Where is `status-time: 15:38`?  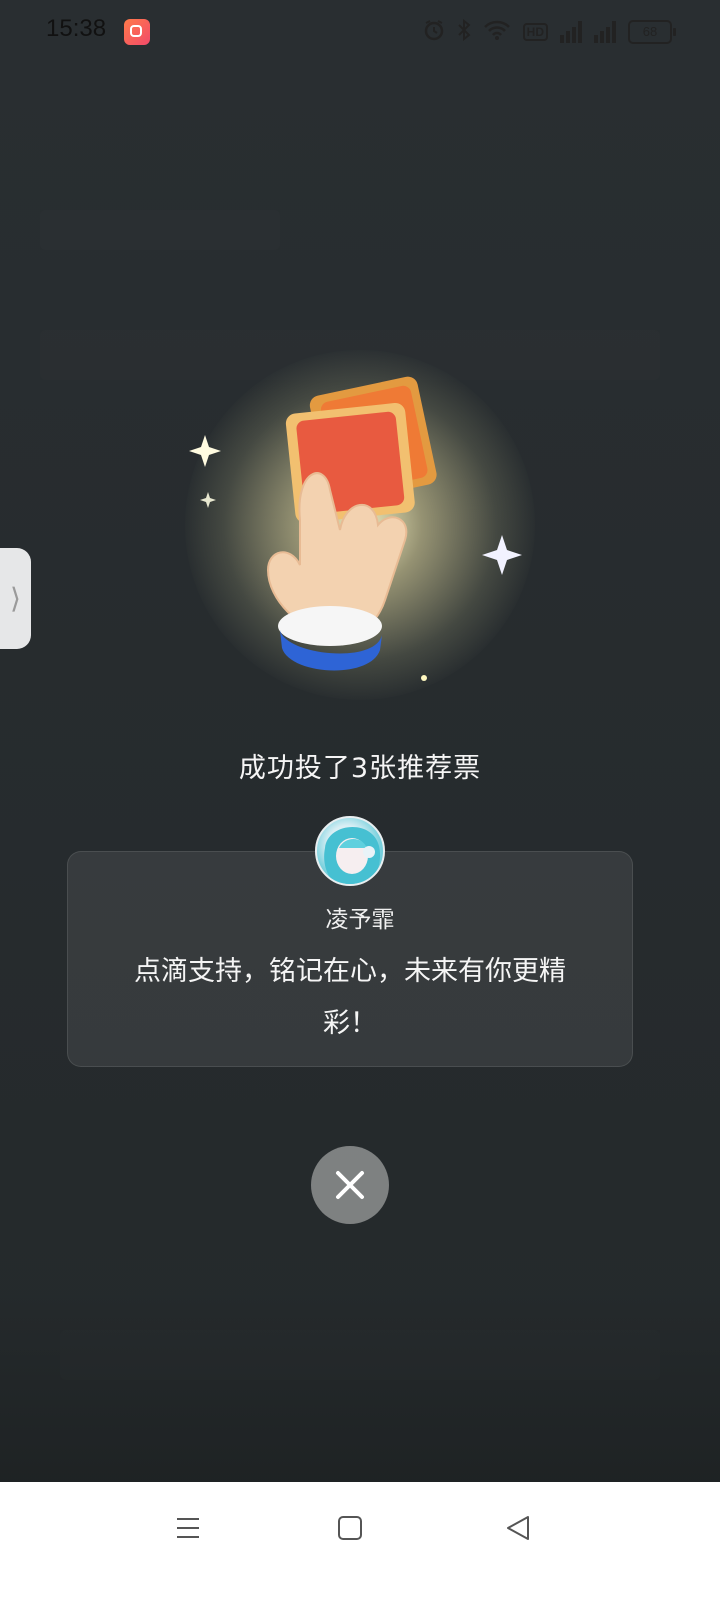
status-time: 15:38 is located at coordinates (76, 28).